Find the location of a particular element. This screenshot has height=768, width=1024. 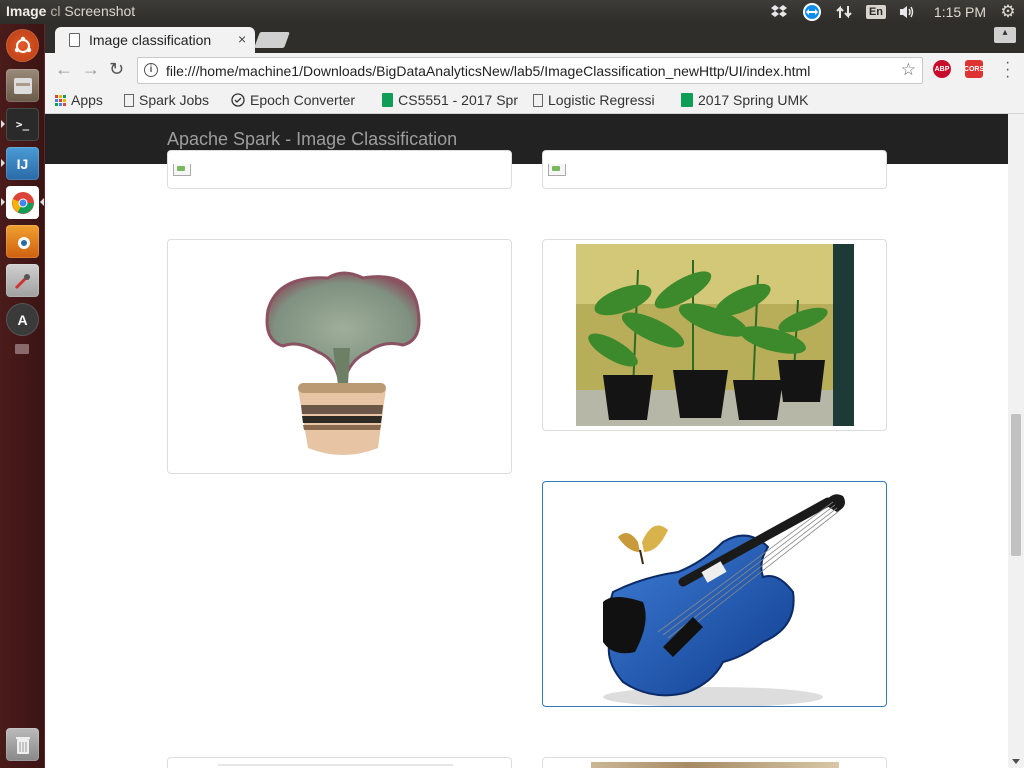

cors-icon: CORS is located at coordinates (974, 69).